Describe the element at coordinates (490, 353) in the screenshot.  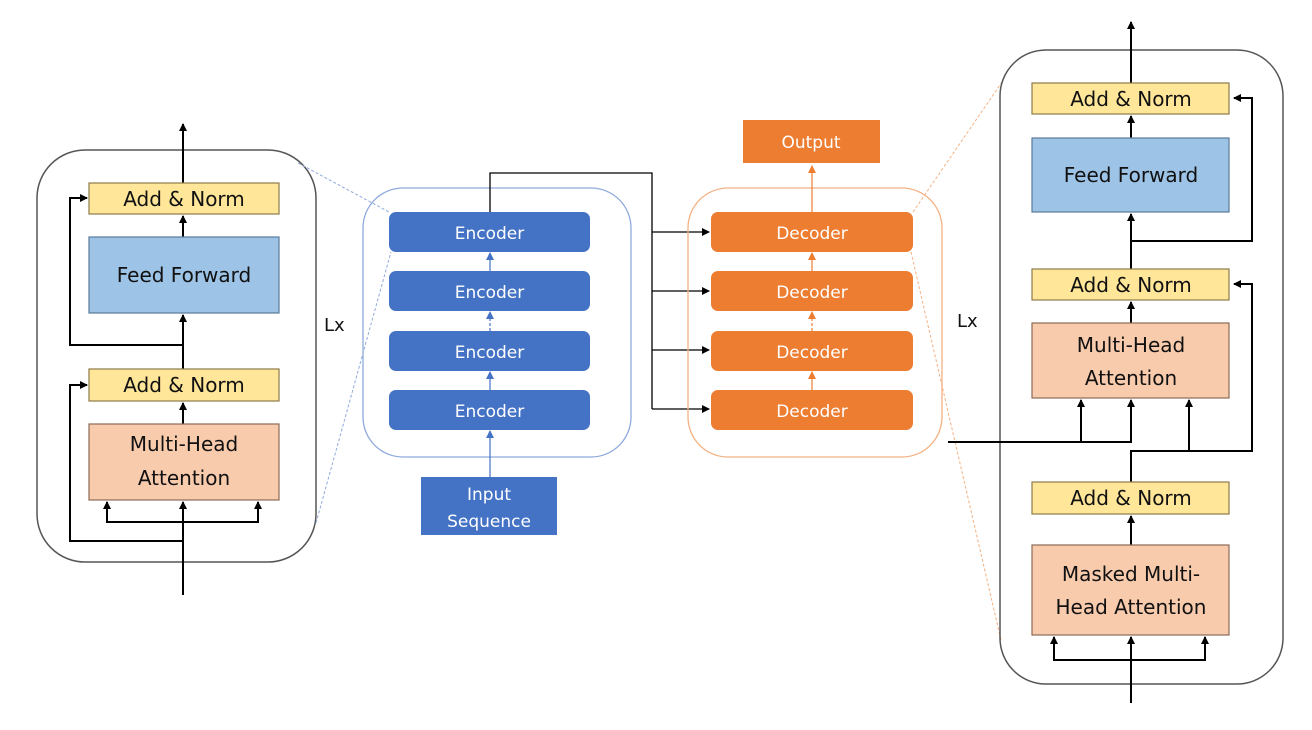
I see `encoder-block-3-label: Encoder` at that location.